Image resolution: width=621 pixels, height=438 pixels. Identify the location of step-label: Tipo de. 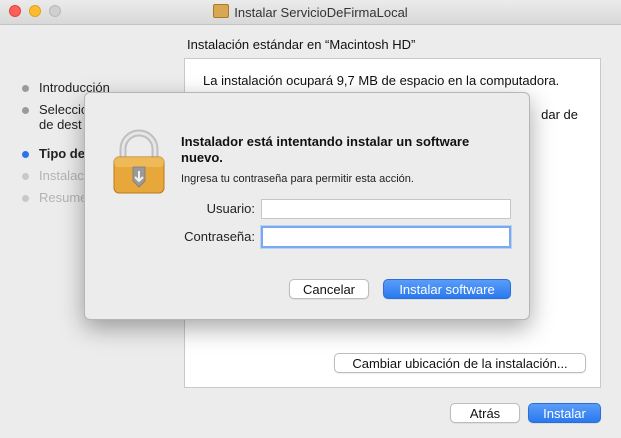
(62, 153).